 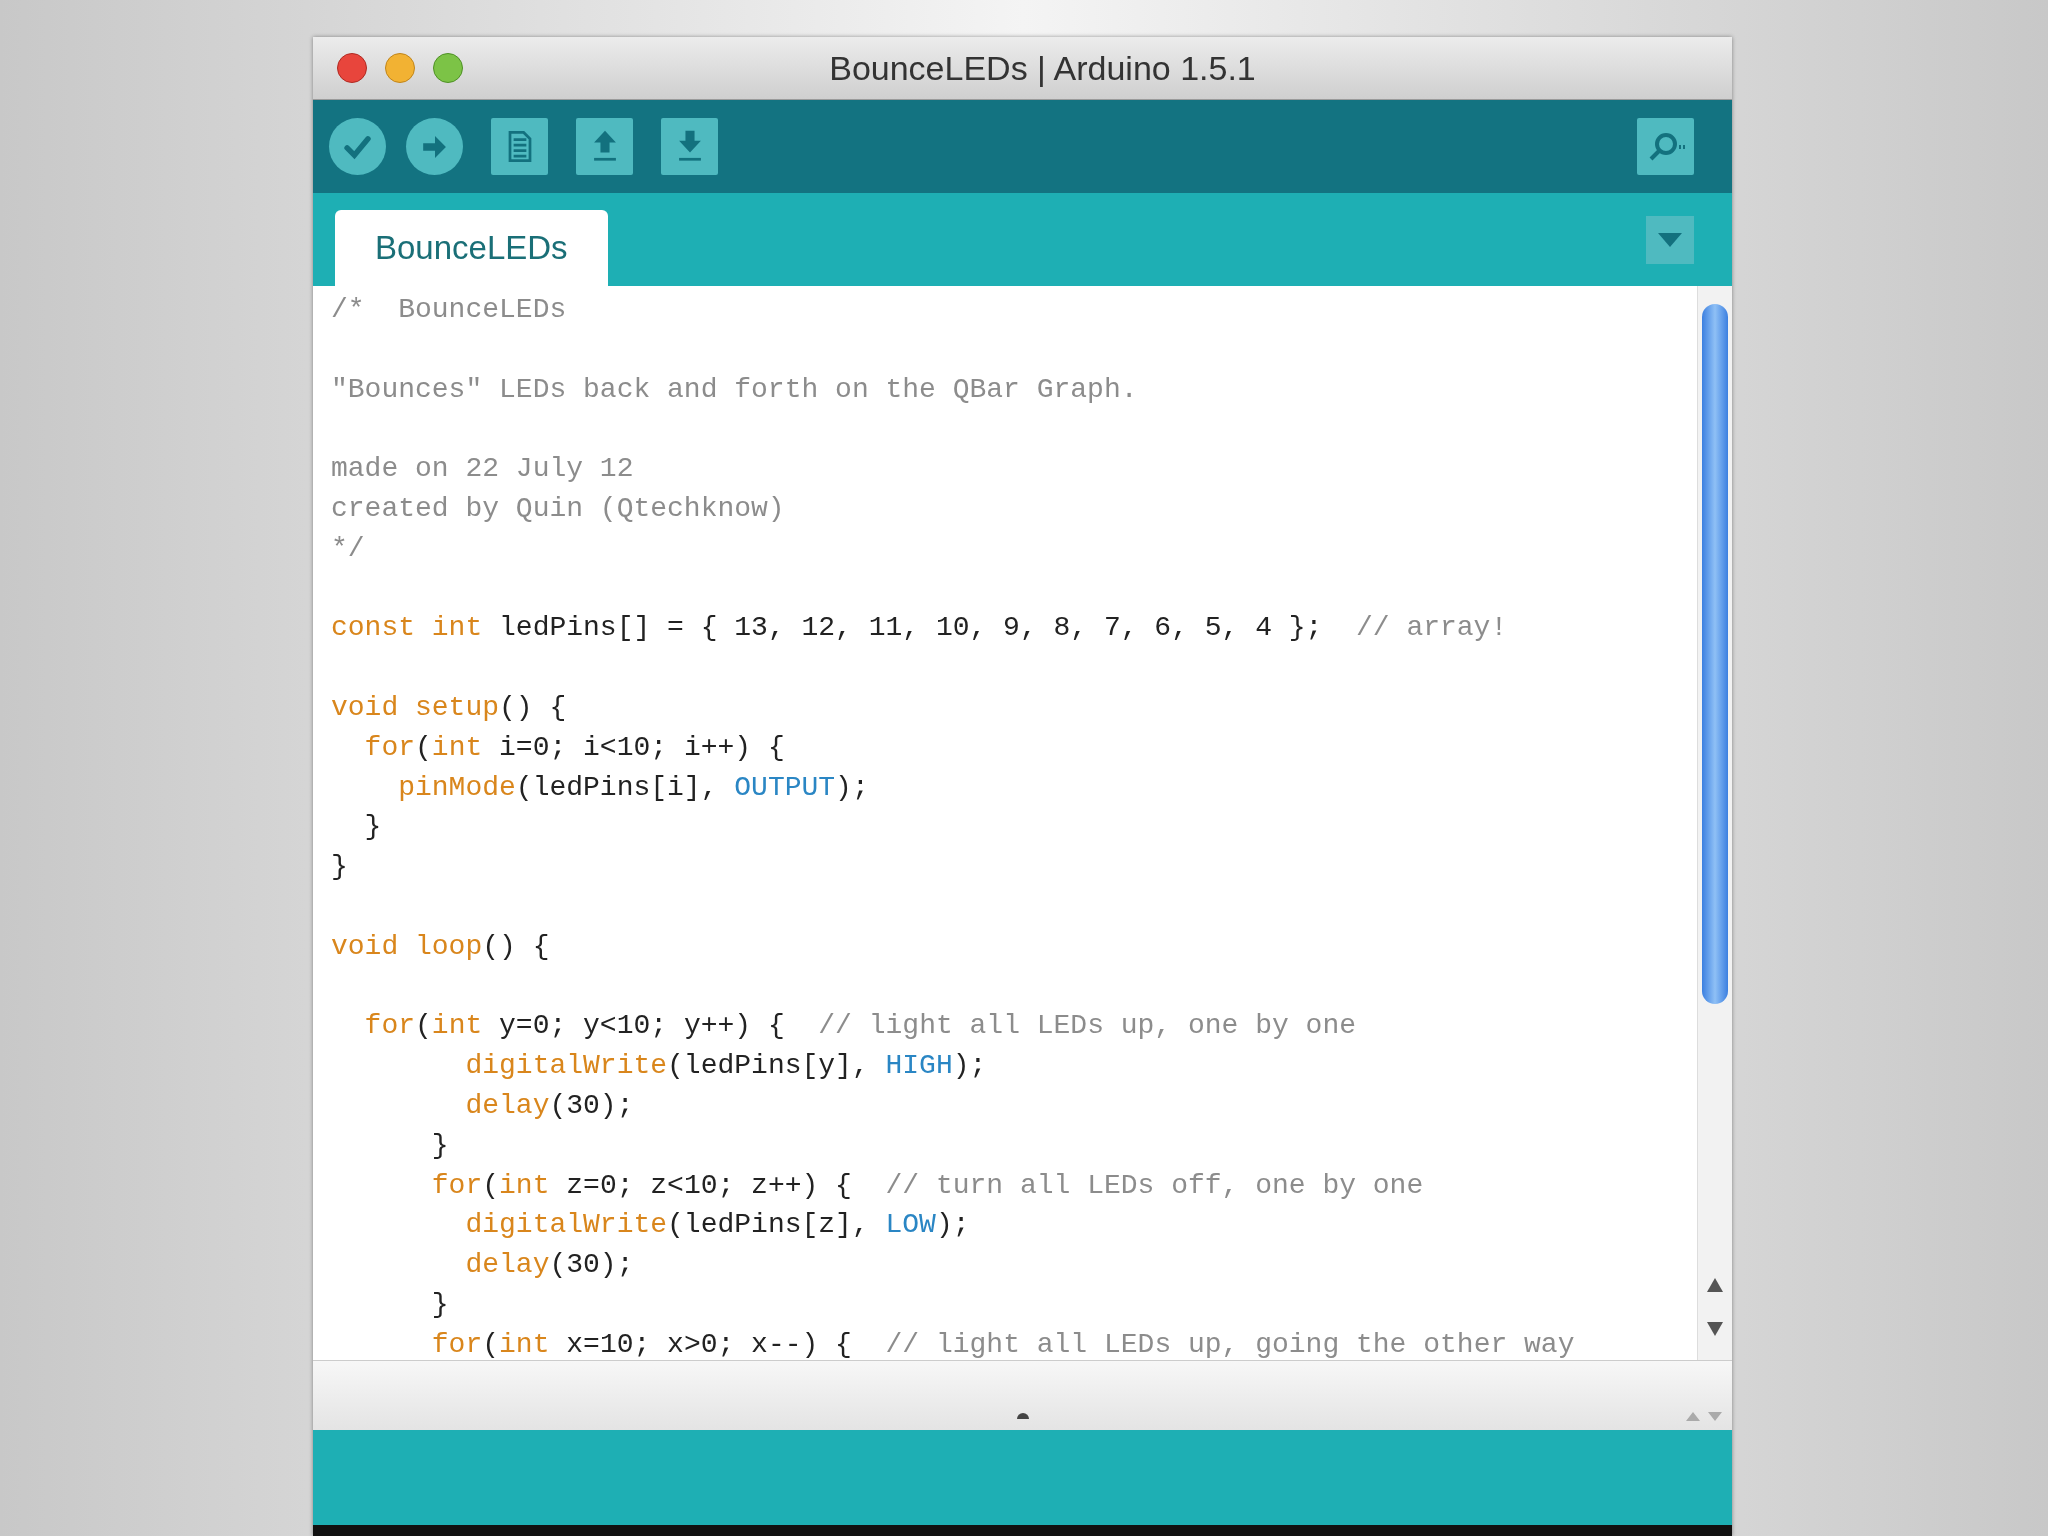 What do you see at coordinates (604, 146) in the screenshot?
I see `open-button` at bounding box center [604, 146].